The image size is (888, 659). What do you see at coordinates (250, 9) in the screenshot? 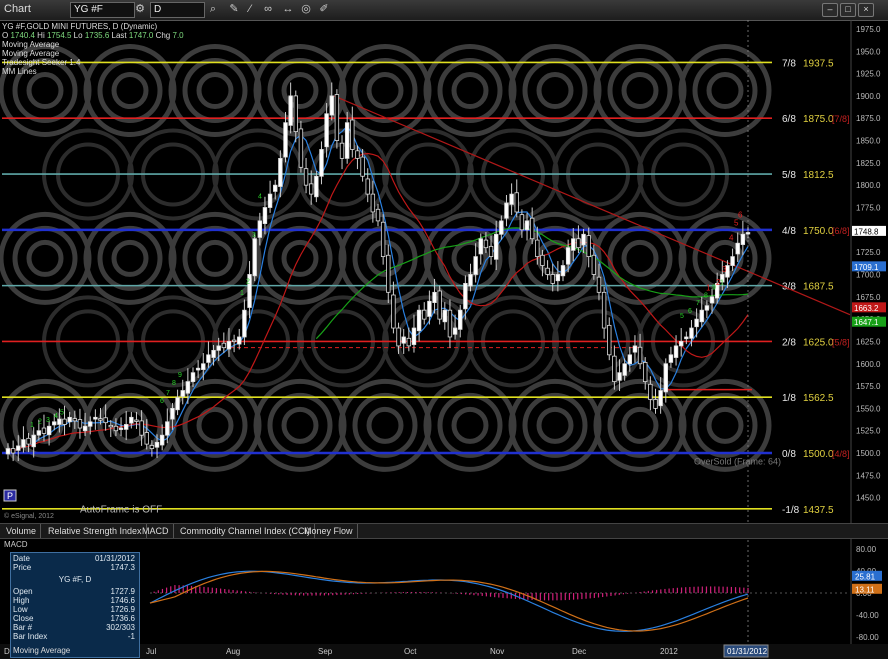
I see `line-tool-icon: ⁄` at bounding box center [250, 9].